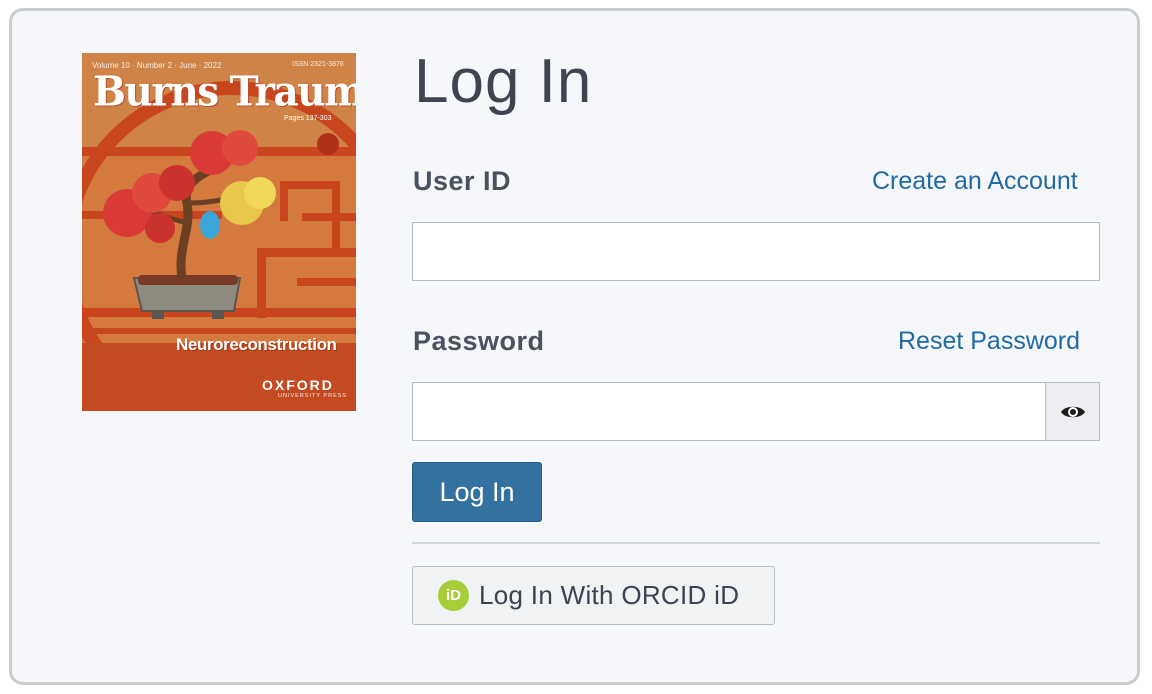 The image size is (1152, 694). I want to click on user-id-input, so click(756, 251).